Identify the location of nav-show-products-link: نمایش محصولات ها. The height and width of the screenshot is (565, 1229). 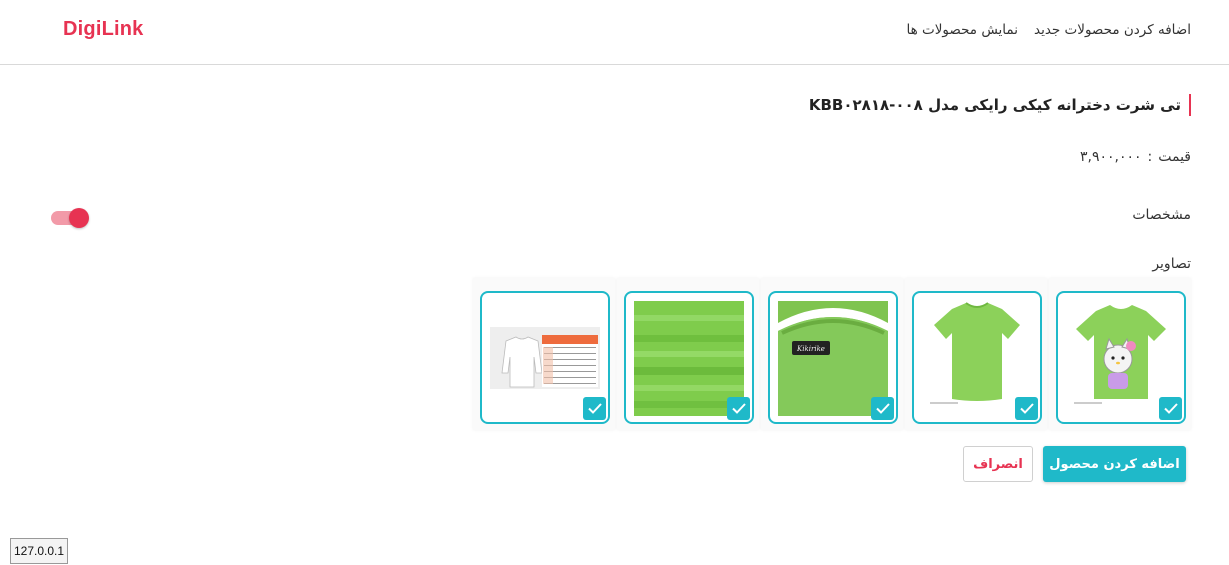
(962, 30).